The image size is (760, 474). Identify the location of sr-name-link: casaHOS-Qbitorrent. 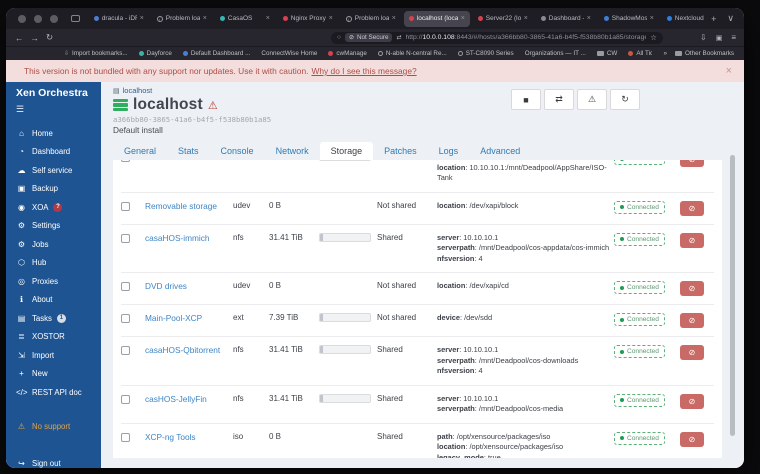
(187, 350).